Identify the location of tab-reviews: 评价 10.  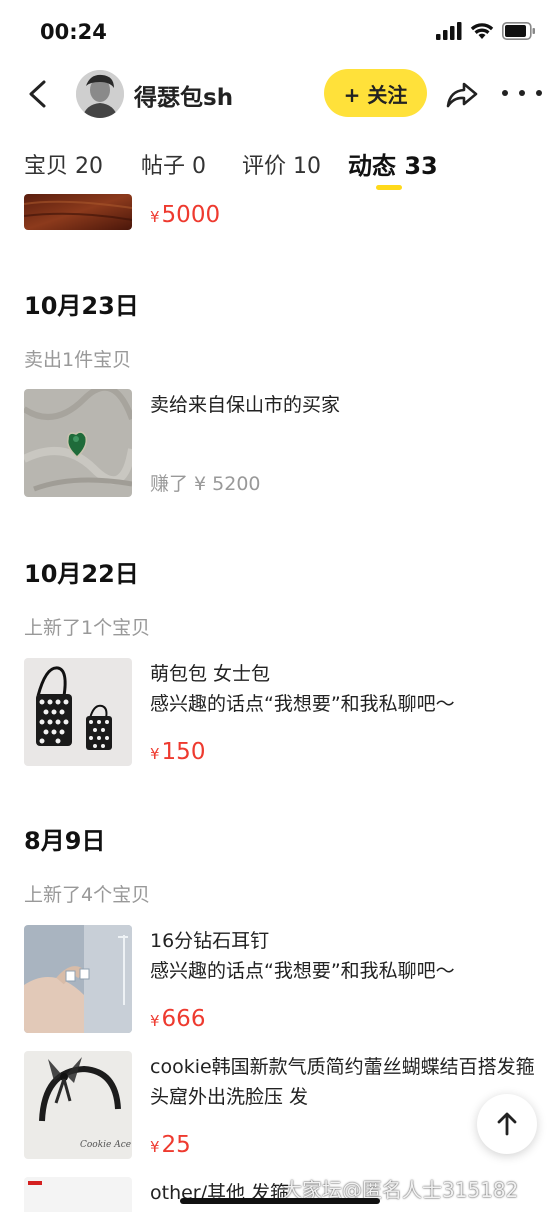
(281, 164).